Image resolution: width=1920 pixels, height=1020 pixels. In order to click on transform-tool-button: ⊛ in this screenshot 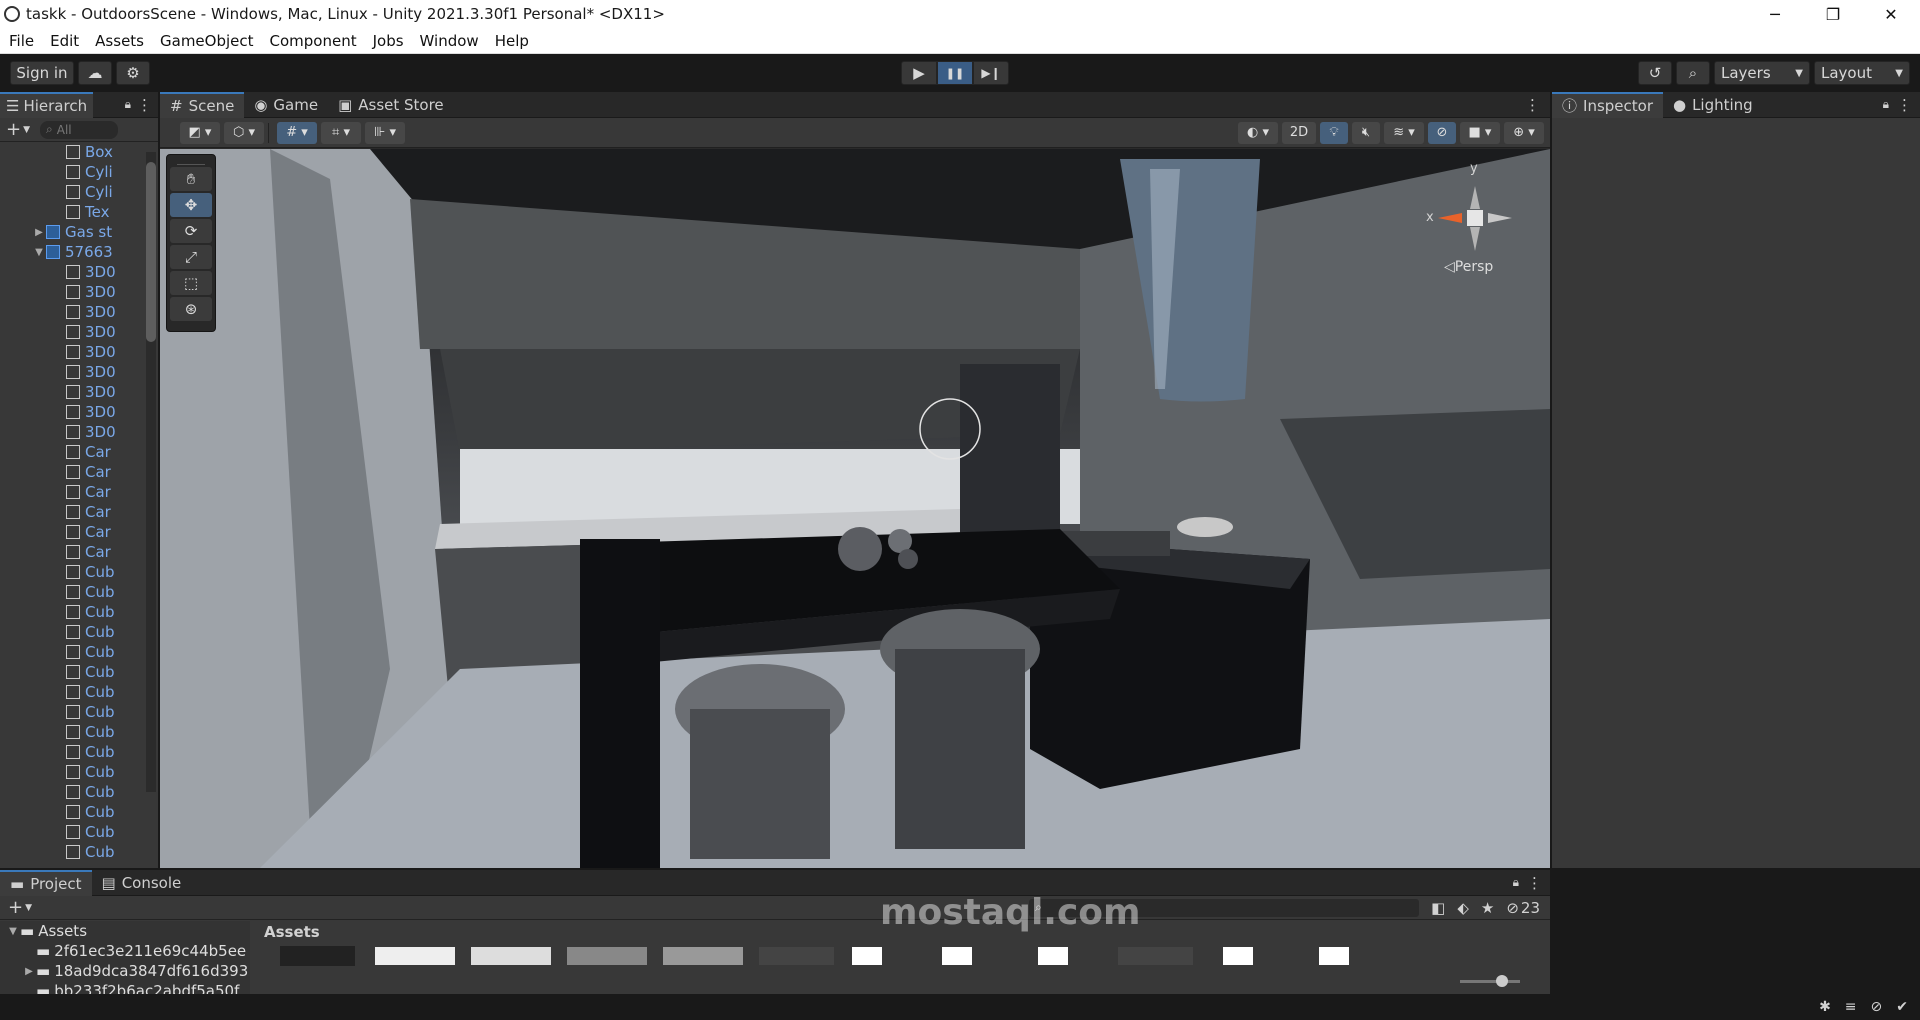, I will do `click(191, 309)`.